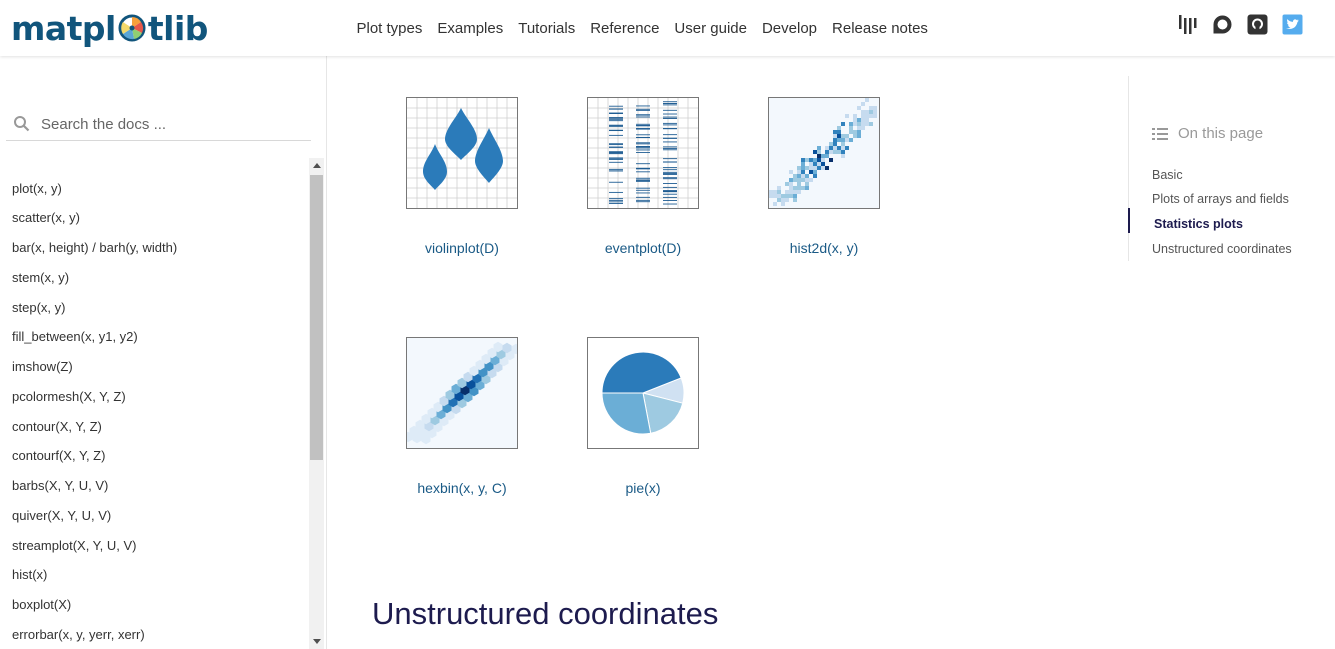 Image resolution: width=1335 pixels, height=649 pixels. Describe the element at coordinates (109, 28) in the screenshot. I see `matplotlib-logo: matpl tlib` at that location.